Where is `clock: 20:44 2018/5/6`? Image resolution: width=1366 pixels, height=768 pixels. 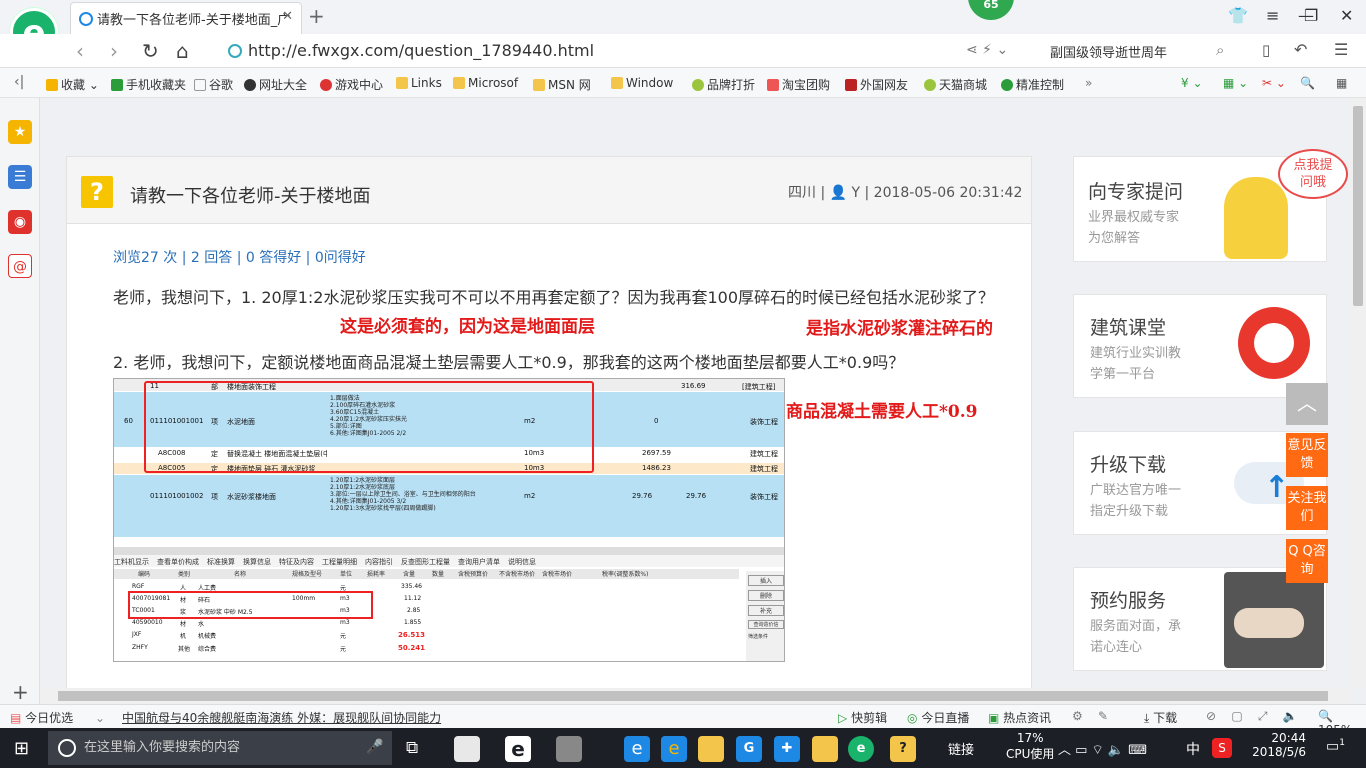
clock: 20:44 2018/5/6 is located at coordinates (1278, 745).